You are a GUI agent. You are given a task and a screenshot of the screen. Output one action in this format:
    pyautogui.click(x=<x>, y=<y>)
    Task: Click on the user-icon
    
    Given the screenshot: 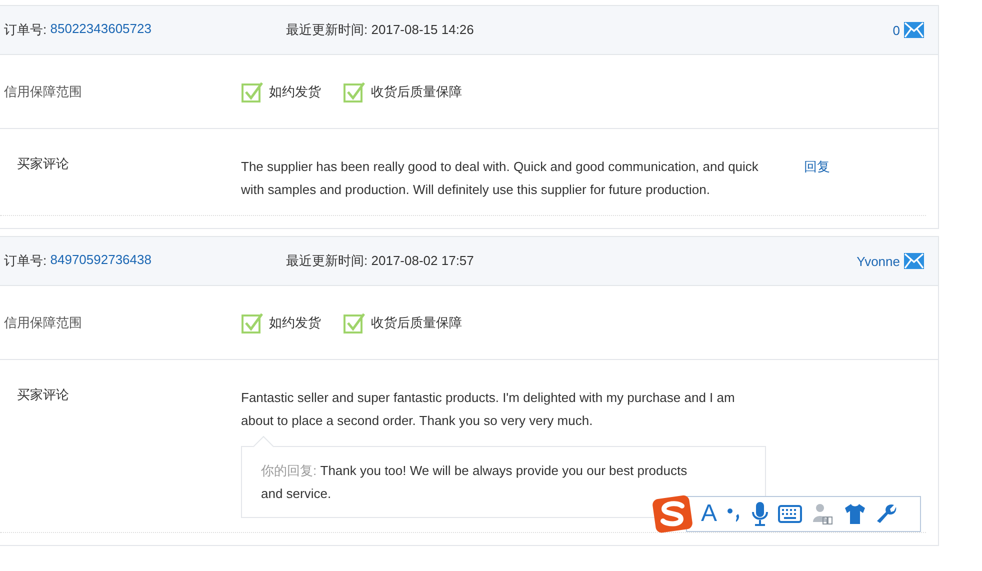 What is the action you would take?
    pyautogui.click(x=823, y=514)
    